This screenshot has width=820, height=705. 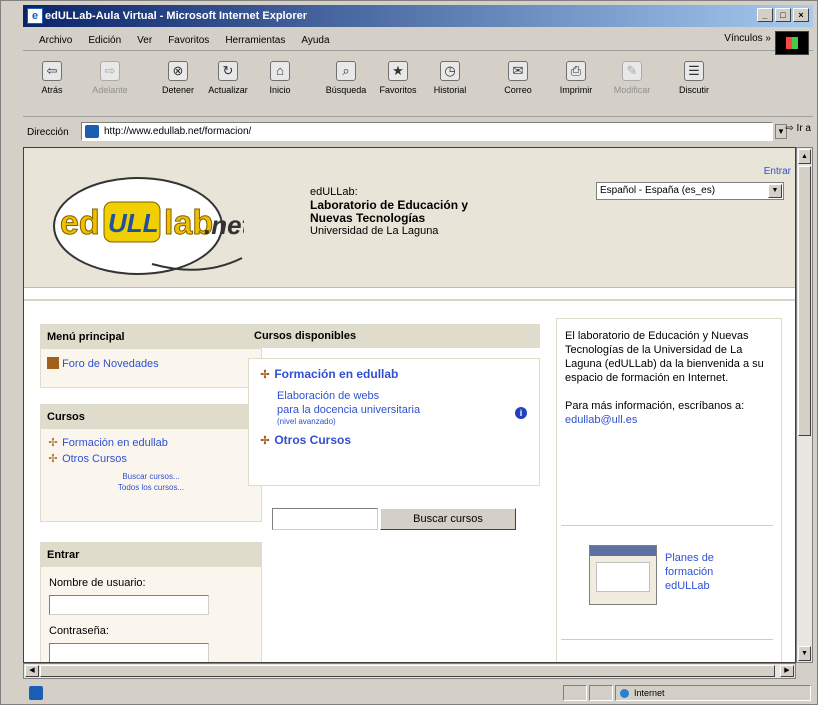 I want to click on home-icon: ⌂, so click(x=280, y=71).